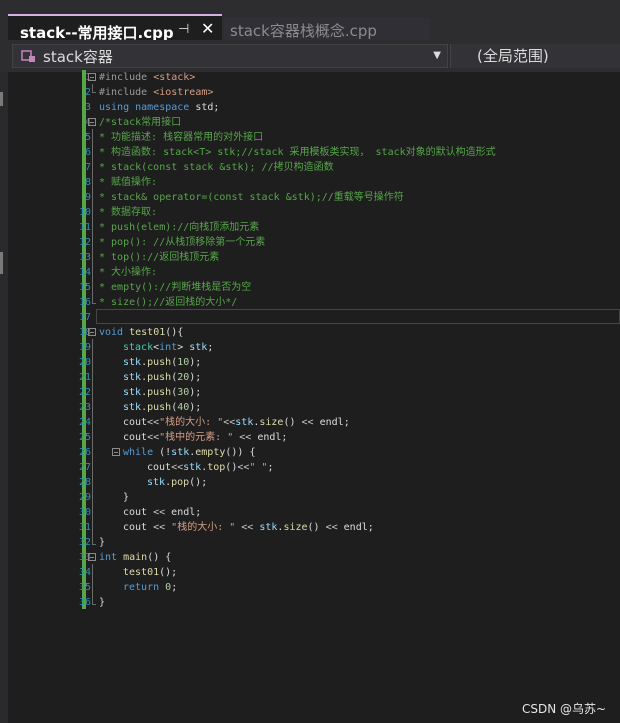 Image resolution: width=620 pixels, height=723 pixels. What do you see at coordinates (115, 28) in the screenshot?
I see `tab-active-file: stack--常用接口.cpp ⊣ ✕` at bounding box center [115, 28].